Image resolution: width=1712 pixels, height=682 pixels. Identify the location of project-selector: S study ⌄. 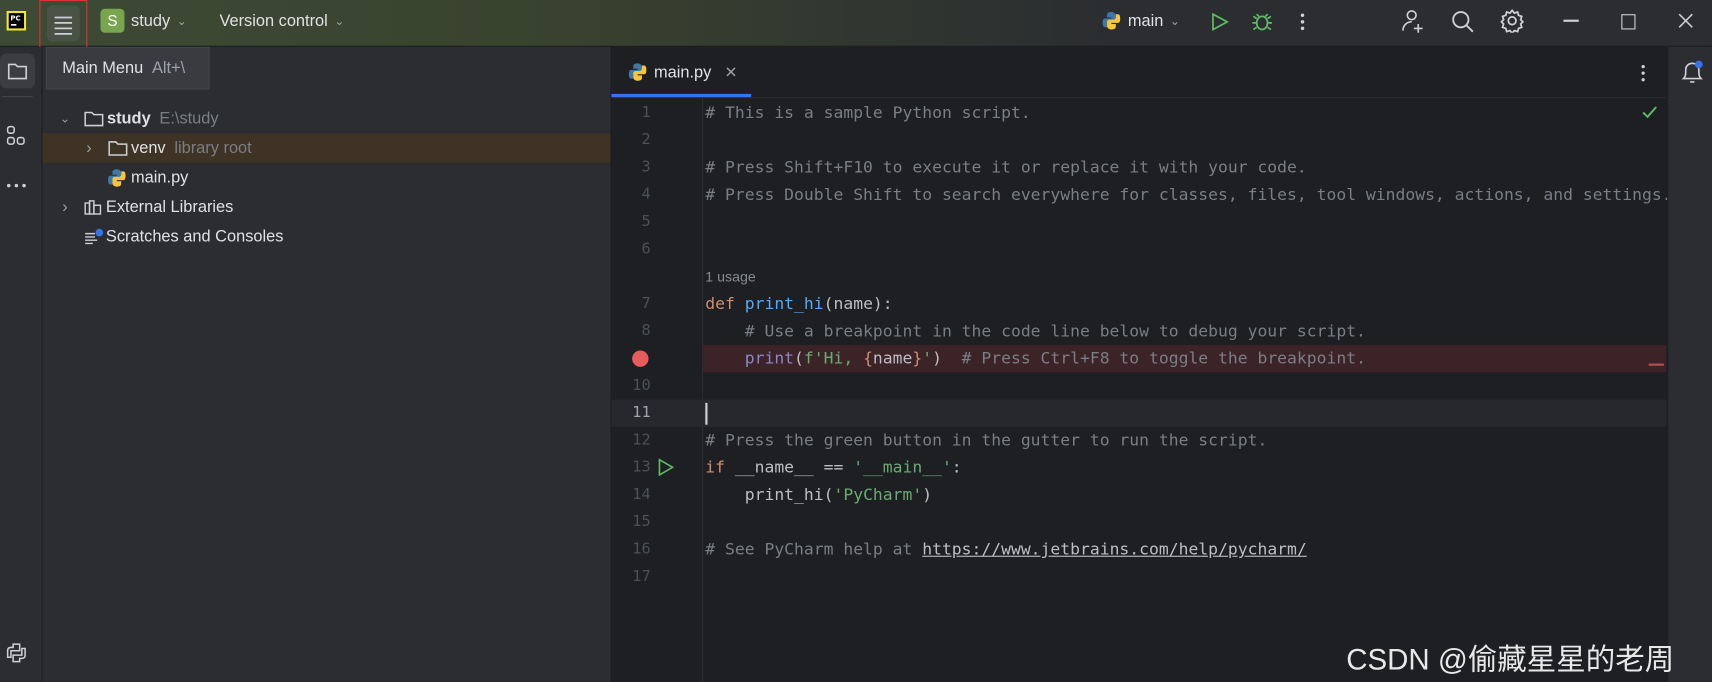
(143, 20).